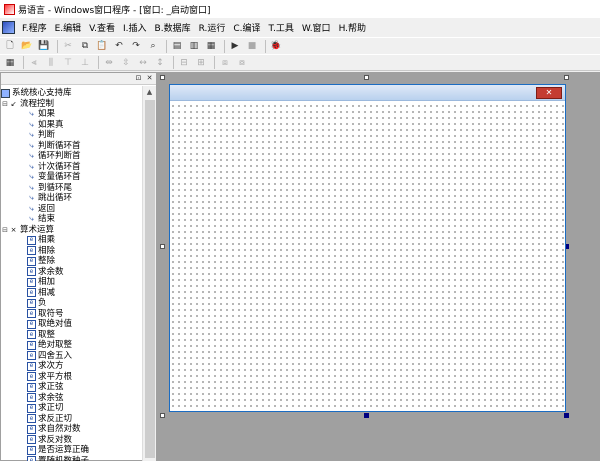  What do you see at coordinates (143, 62) in the screenshot?
I see `same-width-icon: ↔` at bounding box center [143, 62].